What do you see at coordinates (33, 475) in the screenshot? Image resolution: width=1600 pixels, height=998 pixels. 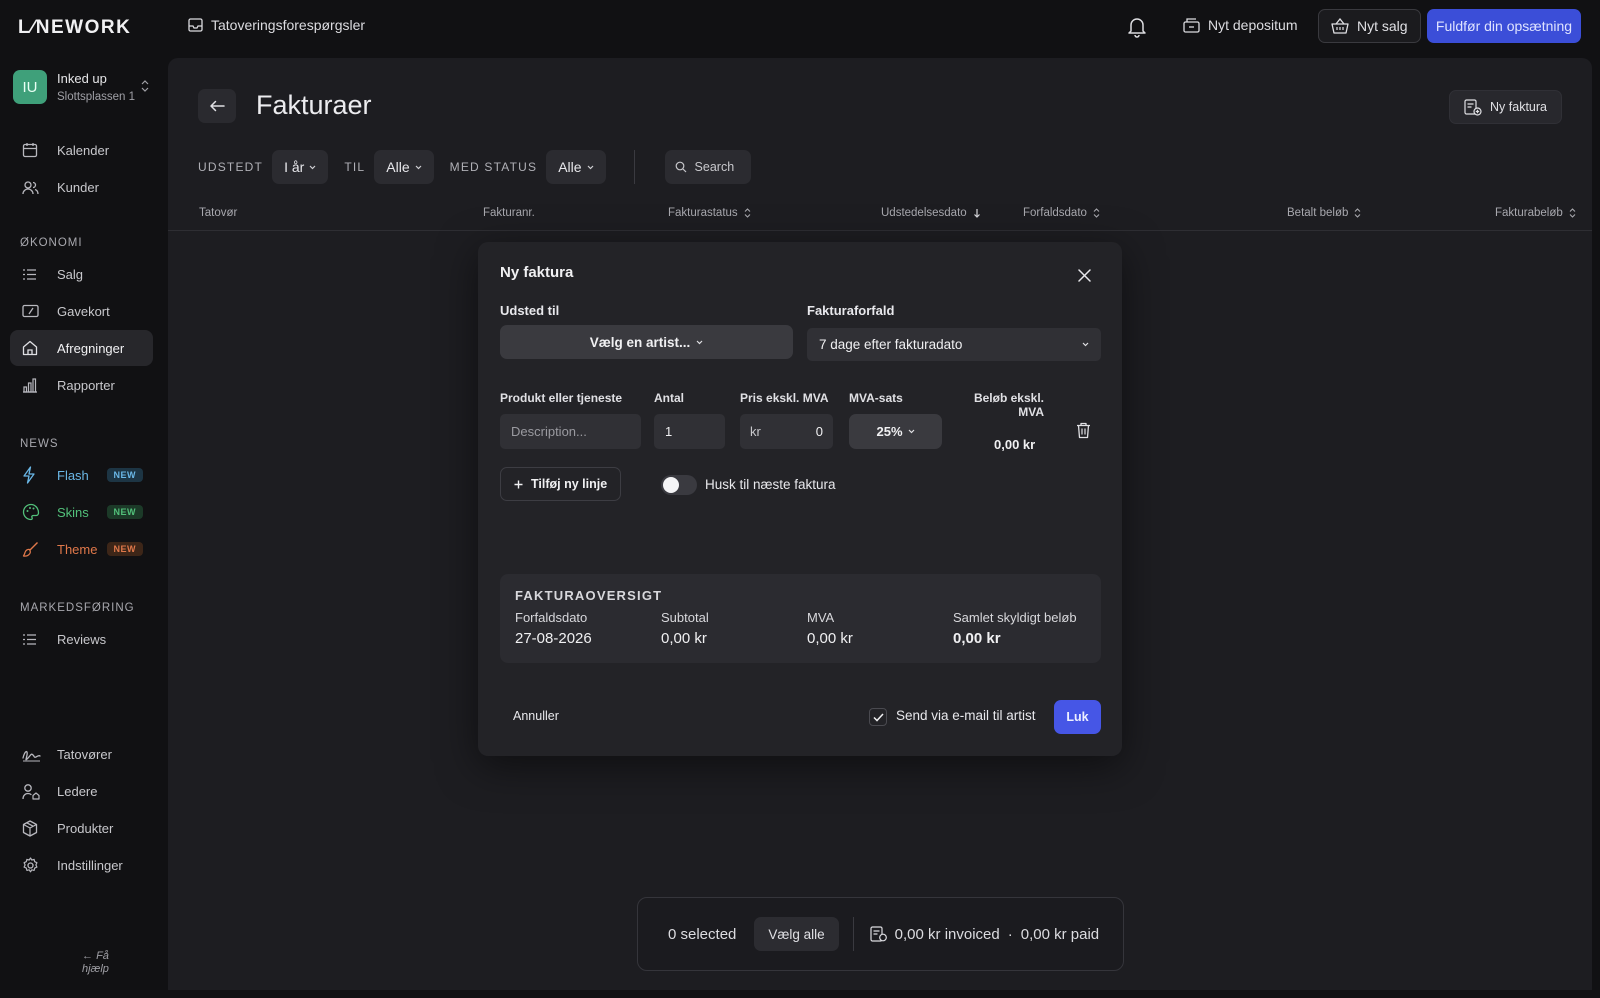 I see `flash-icon` at bounding box center [33, 475].